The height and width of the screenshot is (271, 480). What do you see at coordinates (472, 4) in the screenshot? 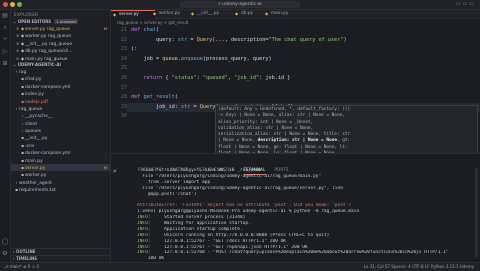
I see `sidebar-icon: ▭` at bounding box center [472, 4].